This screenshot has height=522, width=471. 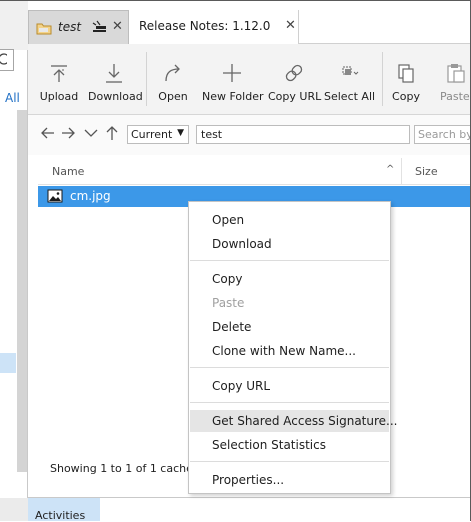 I want to click on menu-item-paste: Paste, so click(x=289, y=303).